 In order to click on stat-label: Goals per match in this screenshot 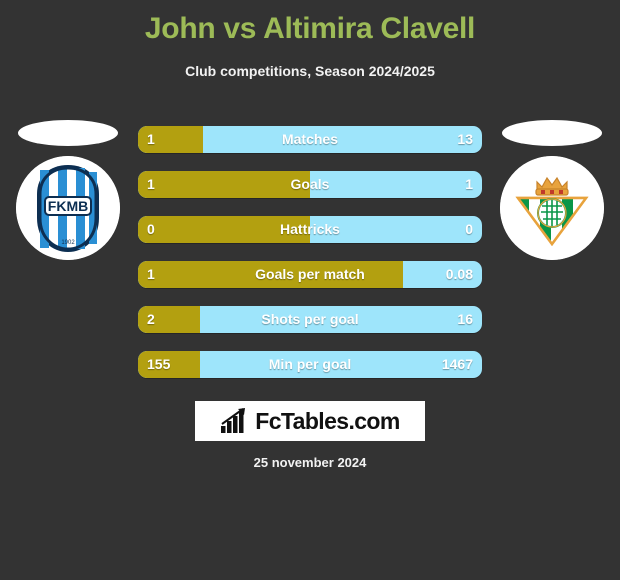, I will do `click(310, 274)`.